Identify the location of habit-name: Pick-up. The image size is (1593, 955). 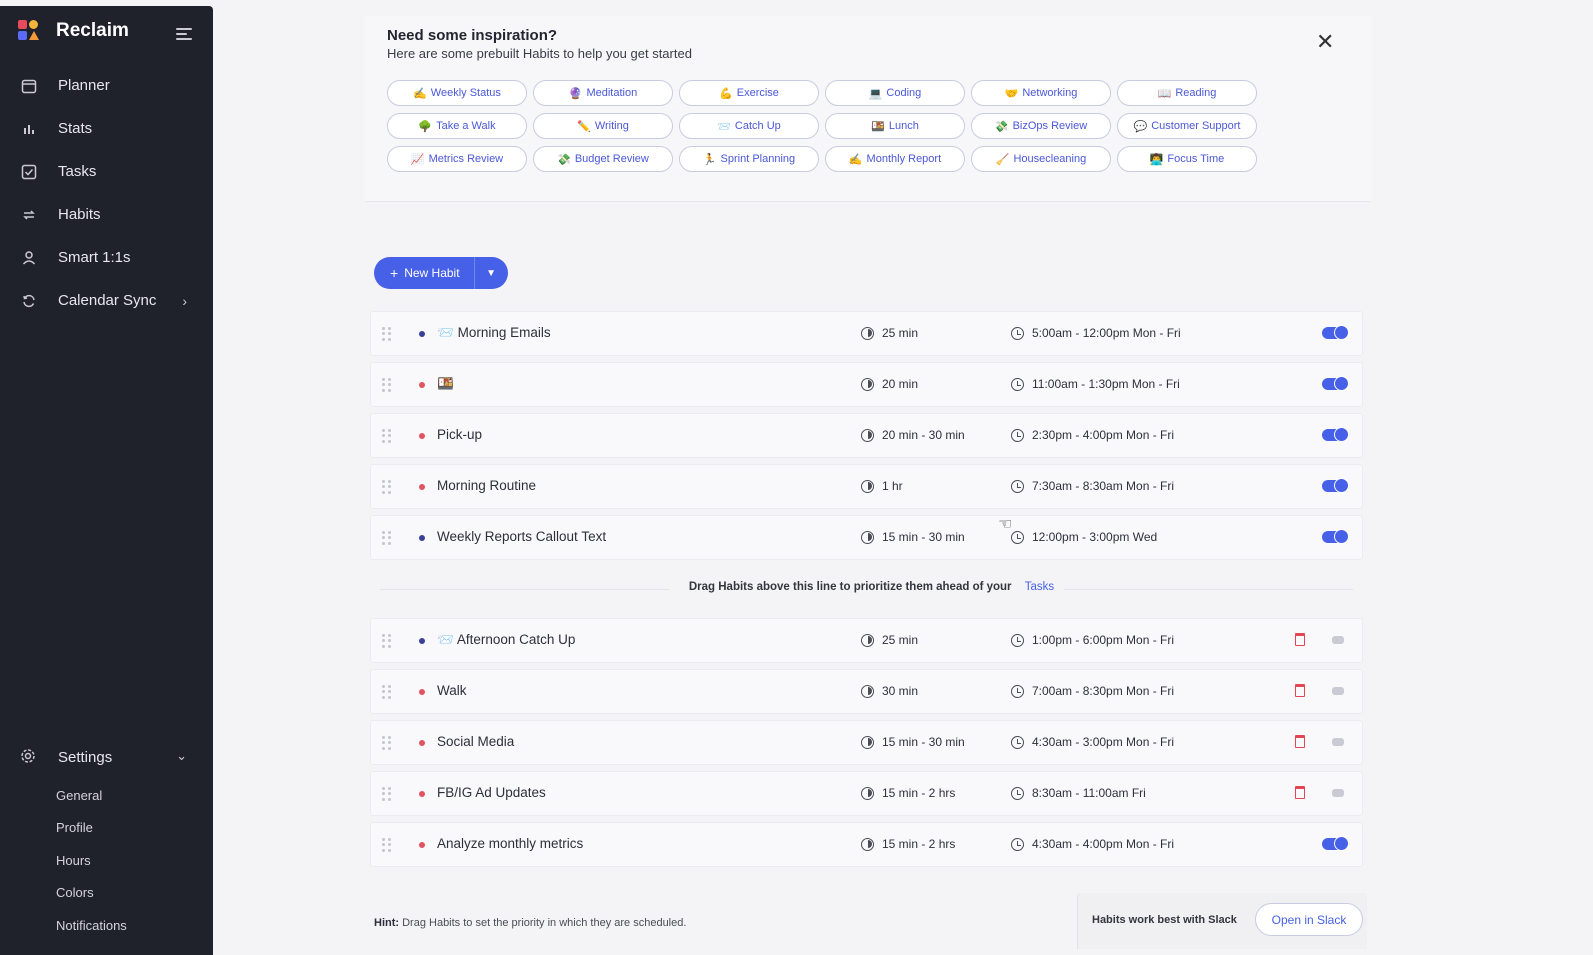
(459, 434).